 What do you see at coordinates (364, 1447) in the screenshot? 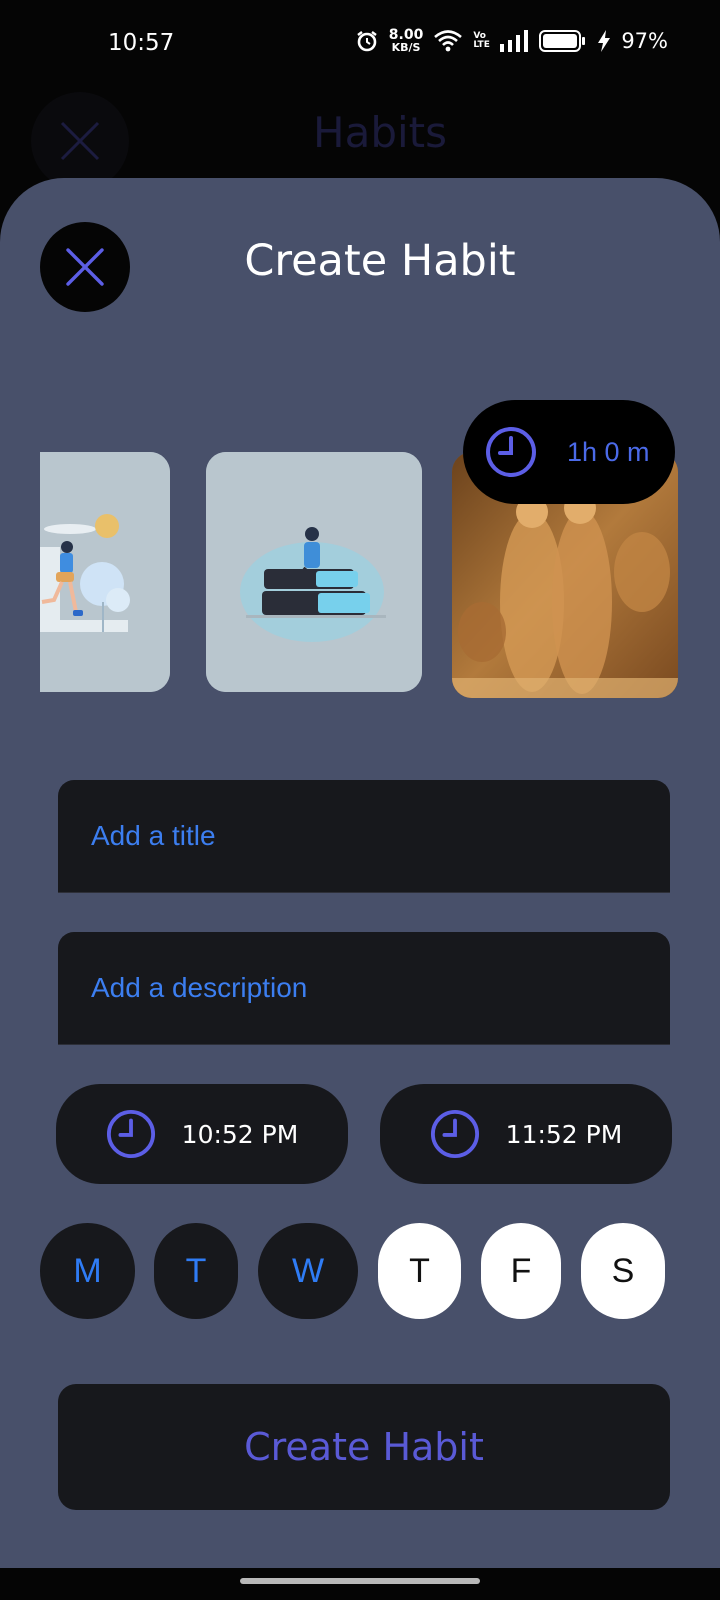
I see `create-habit-button: Create Habit` at bounding box center [364, 1447].